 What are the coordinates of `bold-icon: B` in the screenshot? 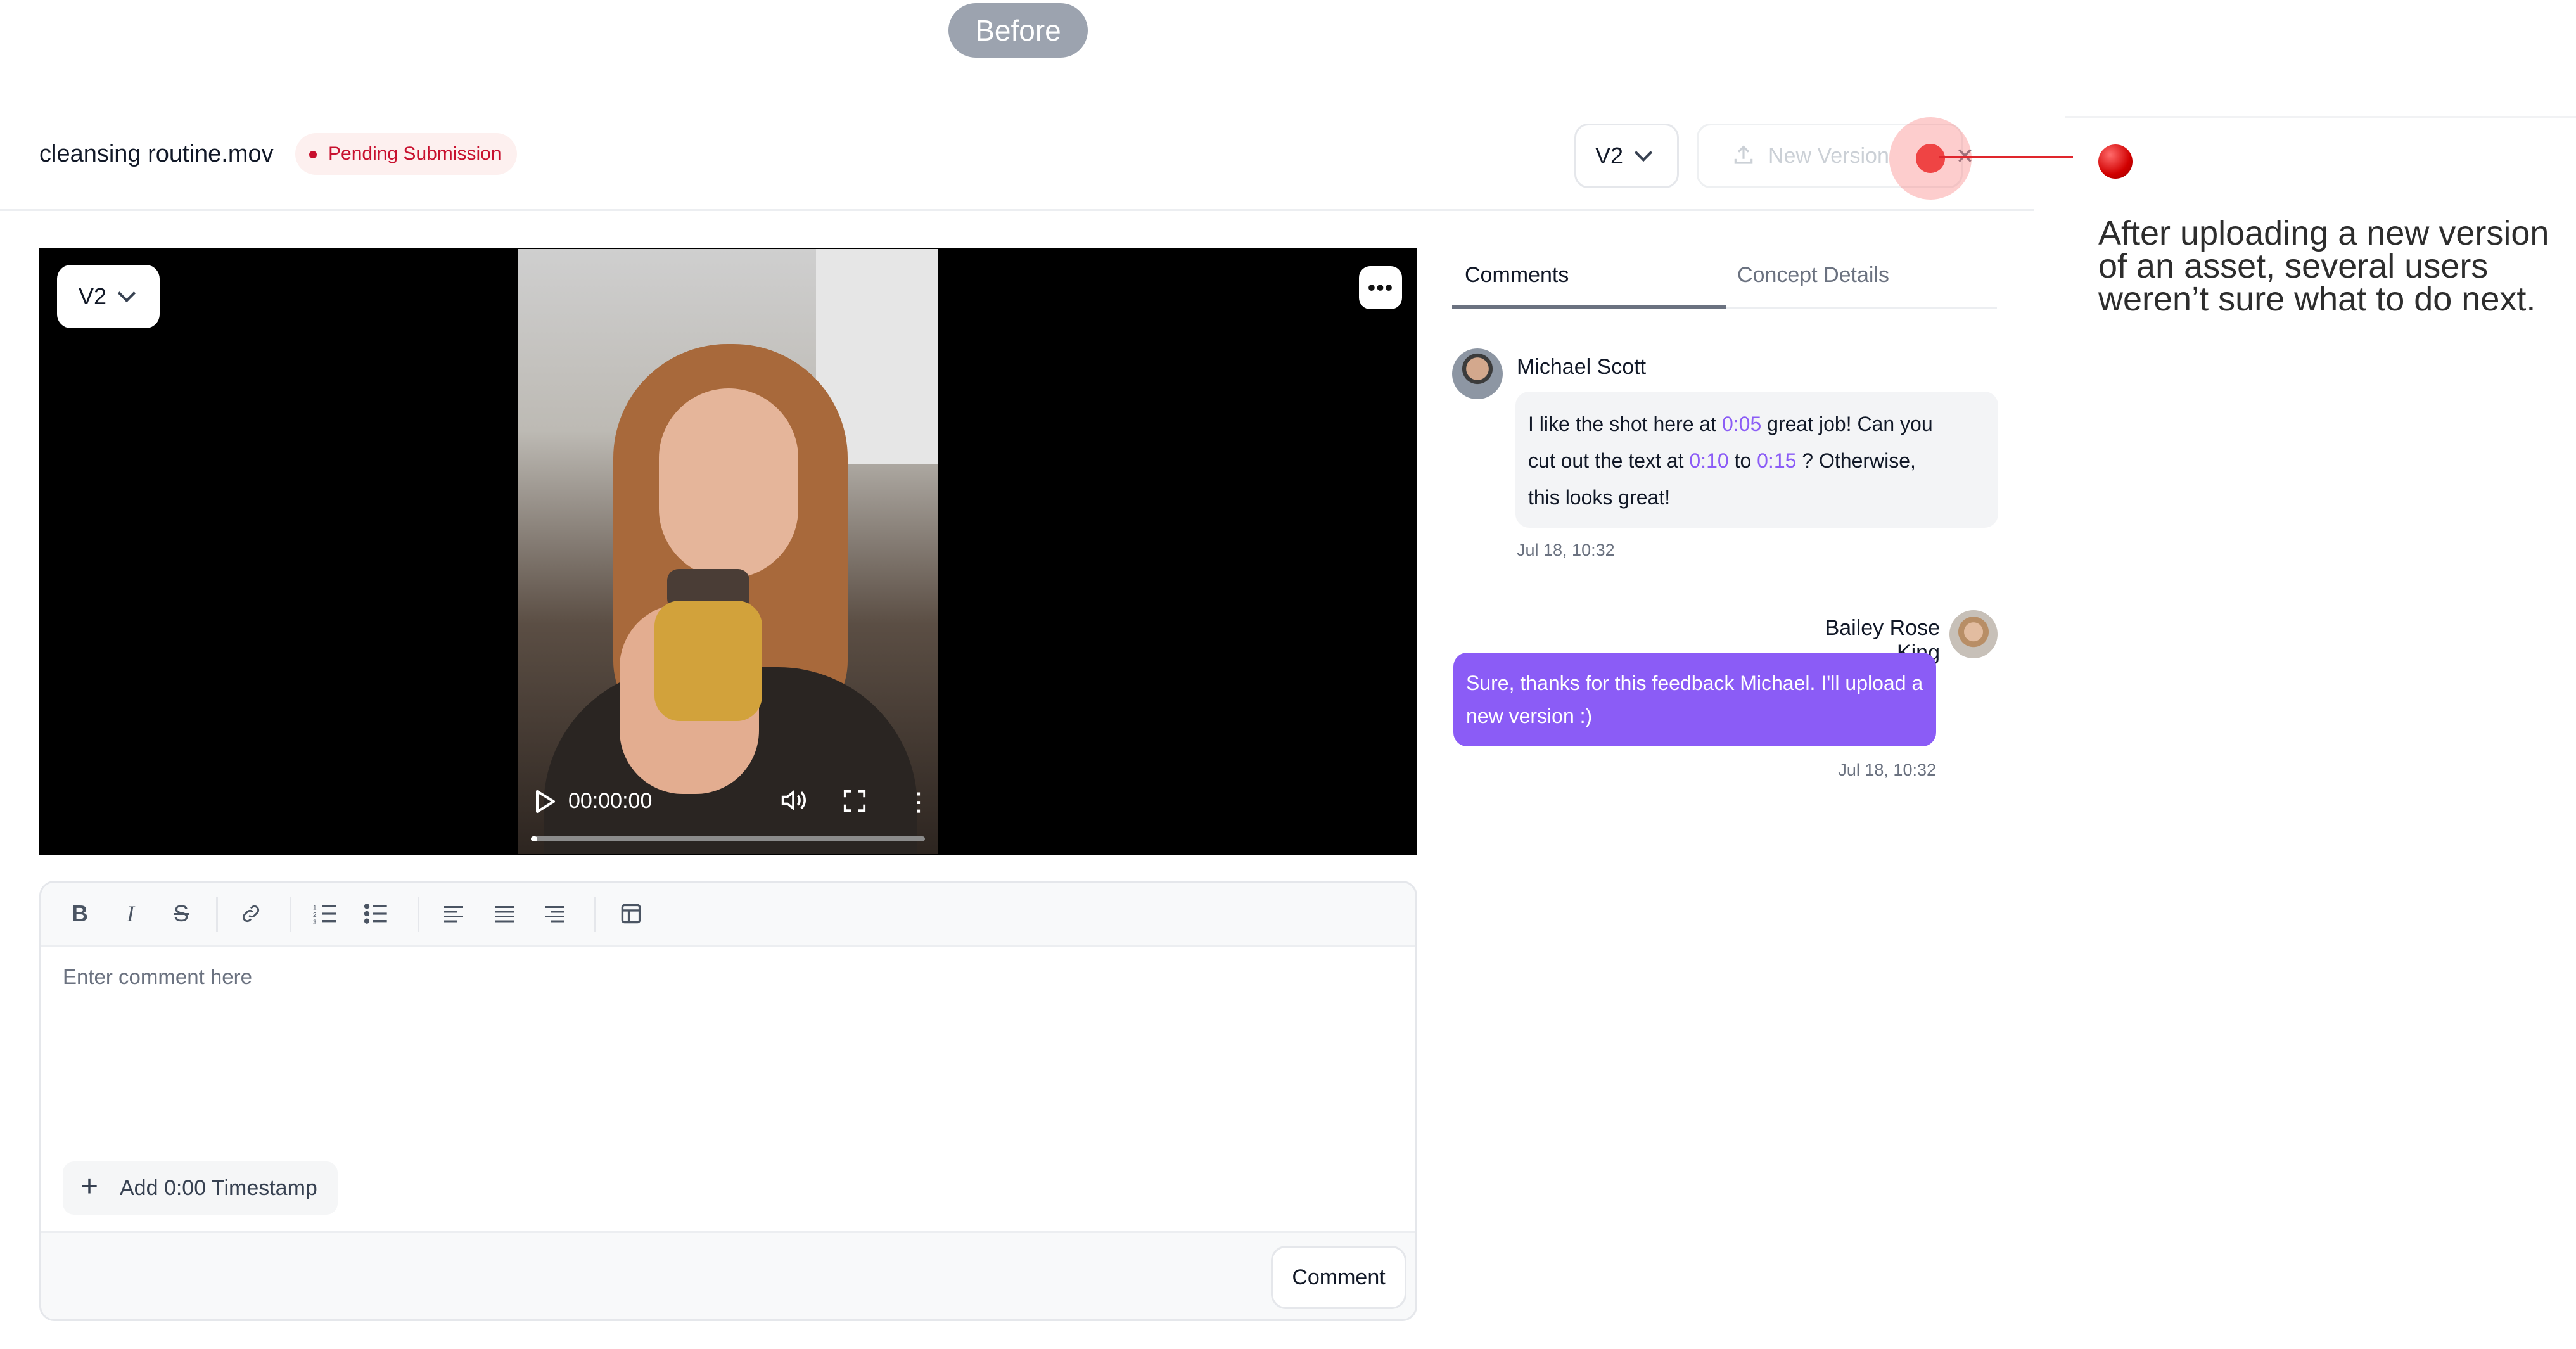 It's located at (80, 914).